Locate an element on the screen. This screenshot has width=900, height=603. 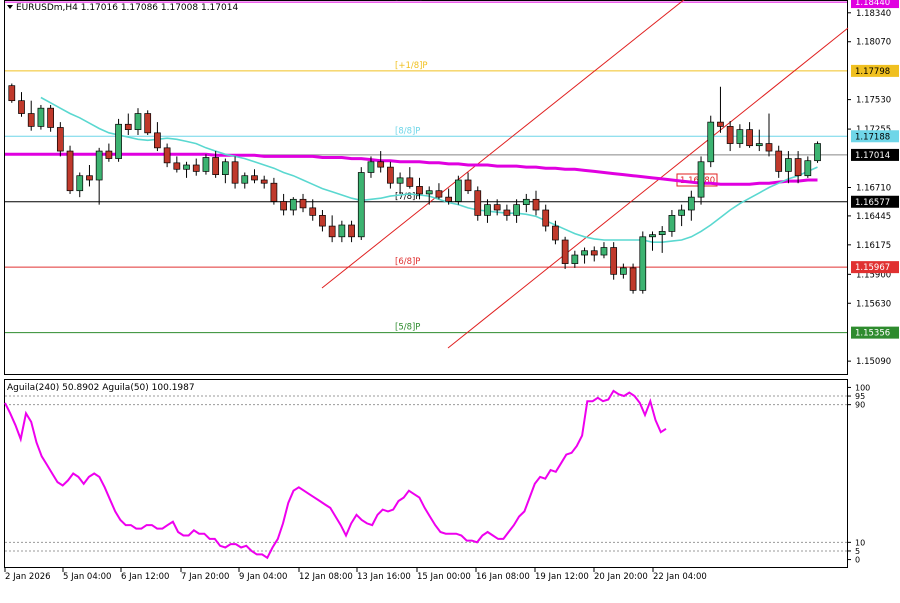
time-tick-label: 20 Jan 20:00 is located at coordinates (621, 577).